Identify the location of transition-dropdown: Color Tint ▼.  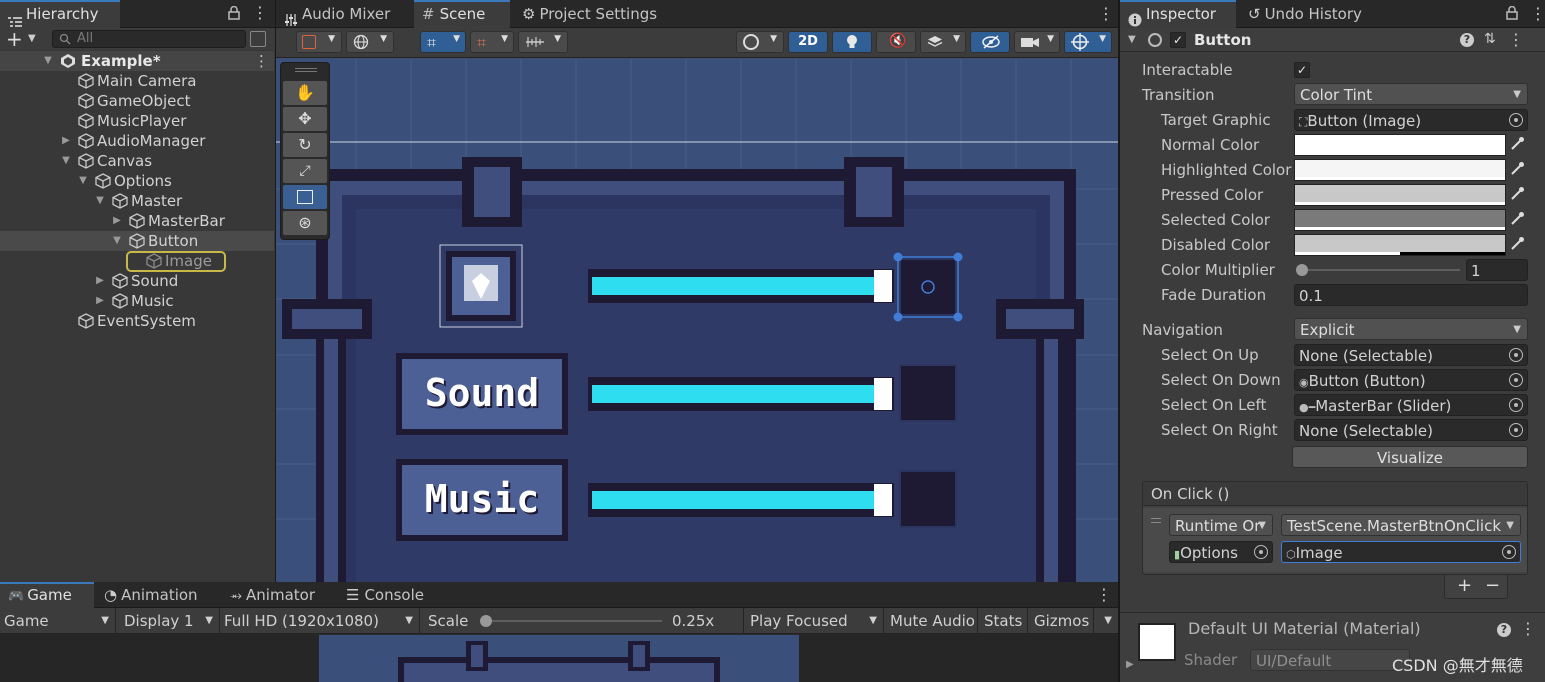
(1411, 94).